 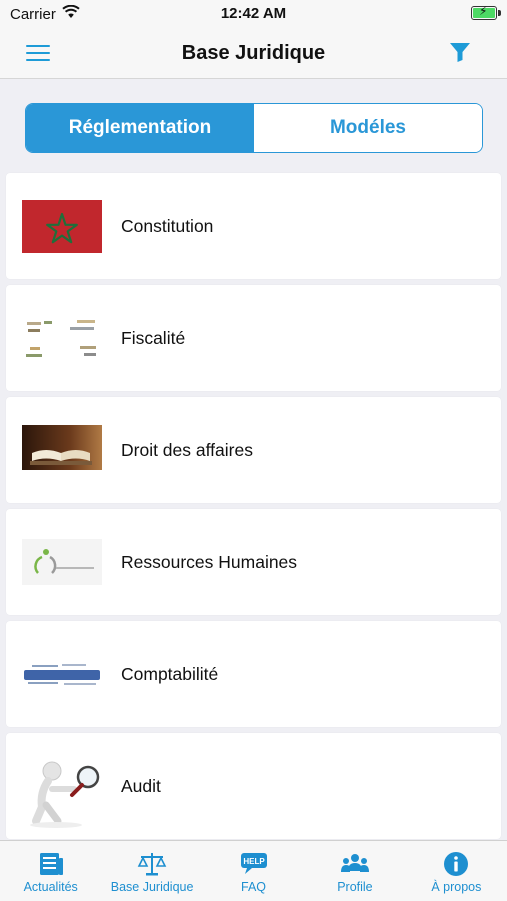 I want to click on list-item-audit: Audit, so click(x=253, y=786).